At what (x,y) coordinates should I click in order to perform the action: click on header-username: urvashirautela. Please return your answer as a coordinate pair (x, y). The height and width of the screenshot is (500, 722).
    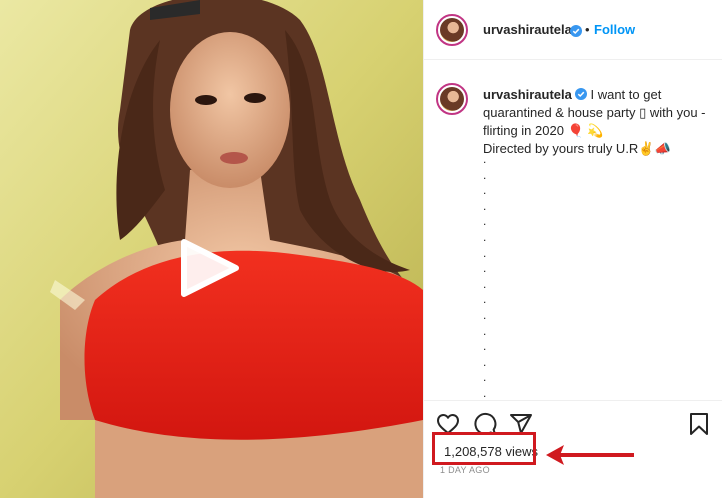
    Looking at the image, I should click on (527, 29).